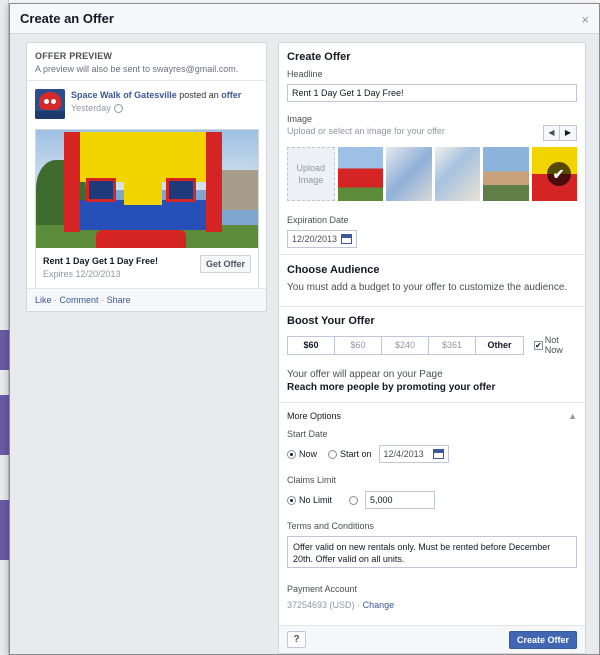 This screenshot has height=655, width=600. Describe the element at coordinates (554, 174) in the screenshot. I see `image-thumbnail-selected: ✔` at that location.